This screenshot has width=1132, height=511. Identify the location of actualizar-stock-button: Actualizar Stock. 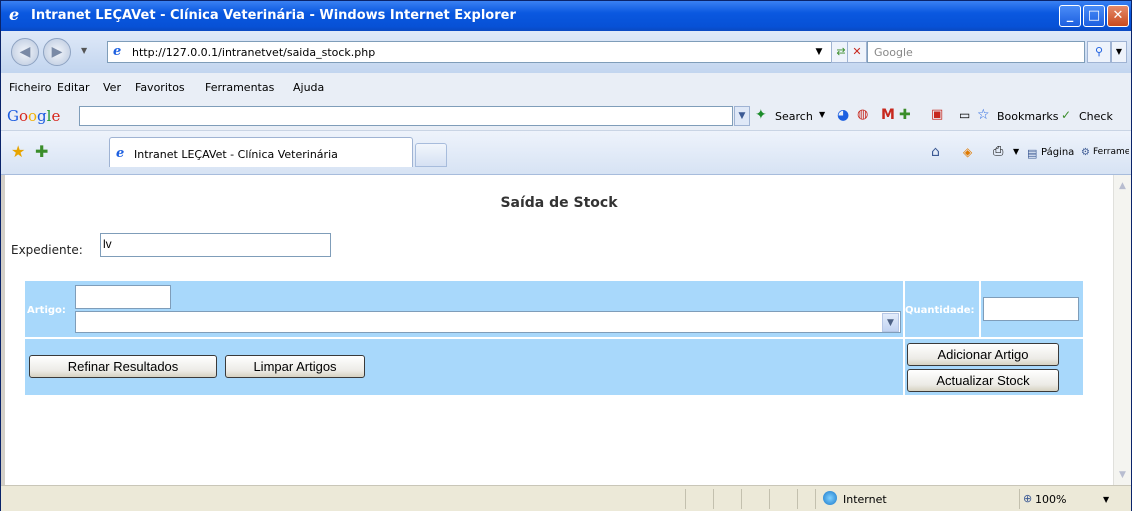
(983, 380).